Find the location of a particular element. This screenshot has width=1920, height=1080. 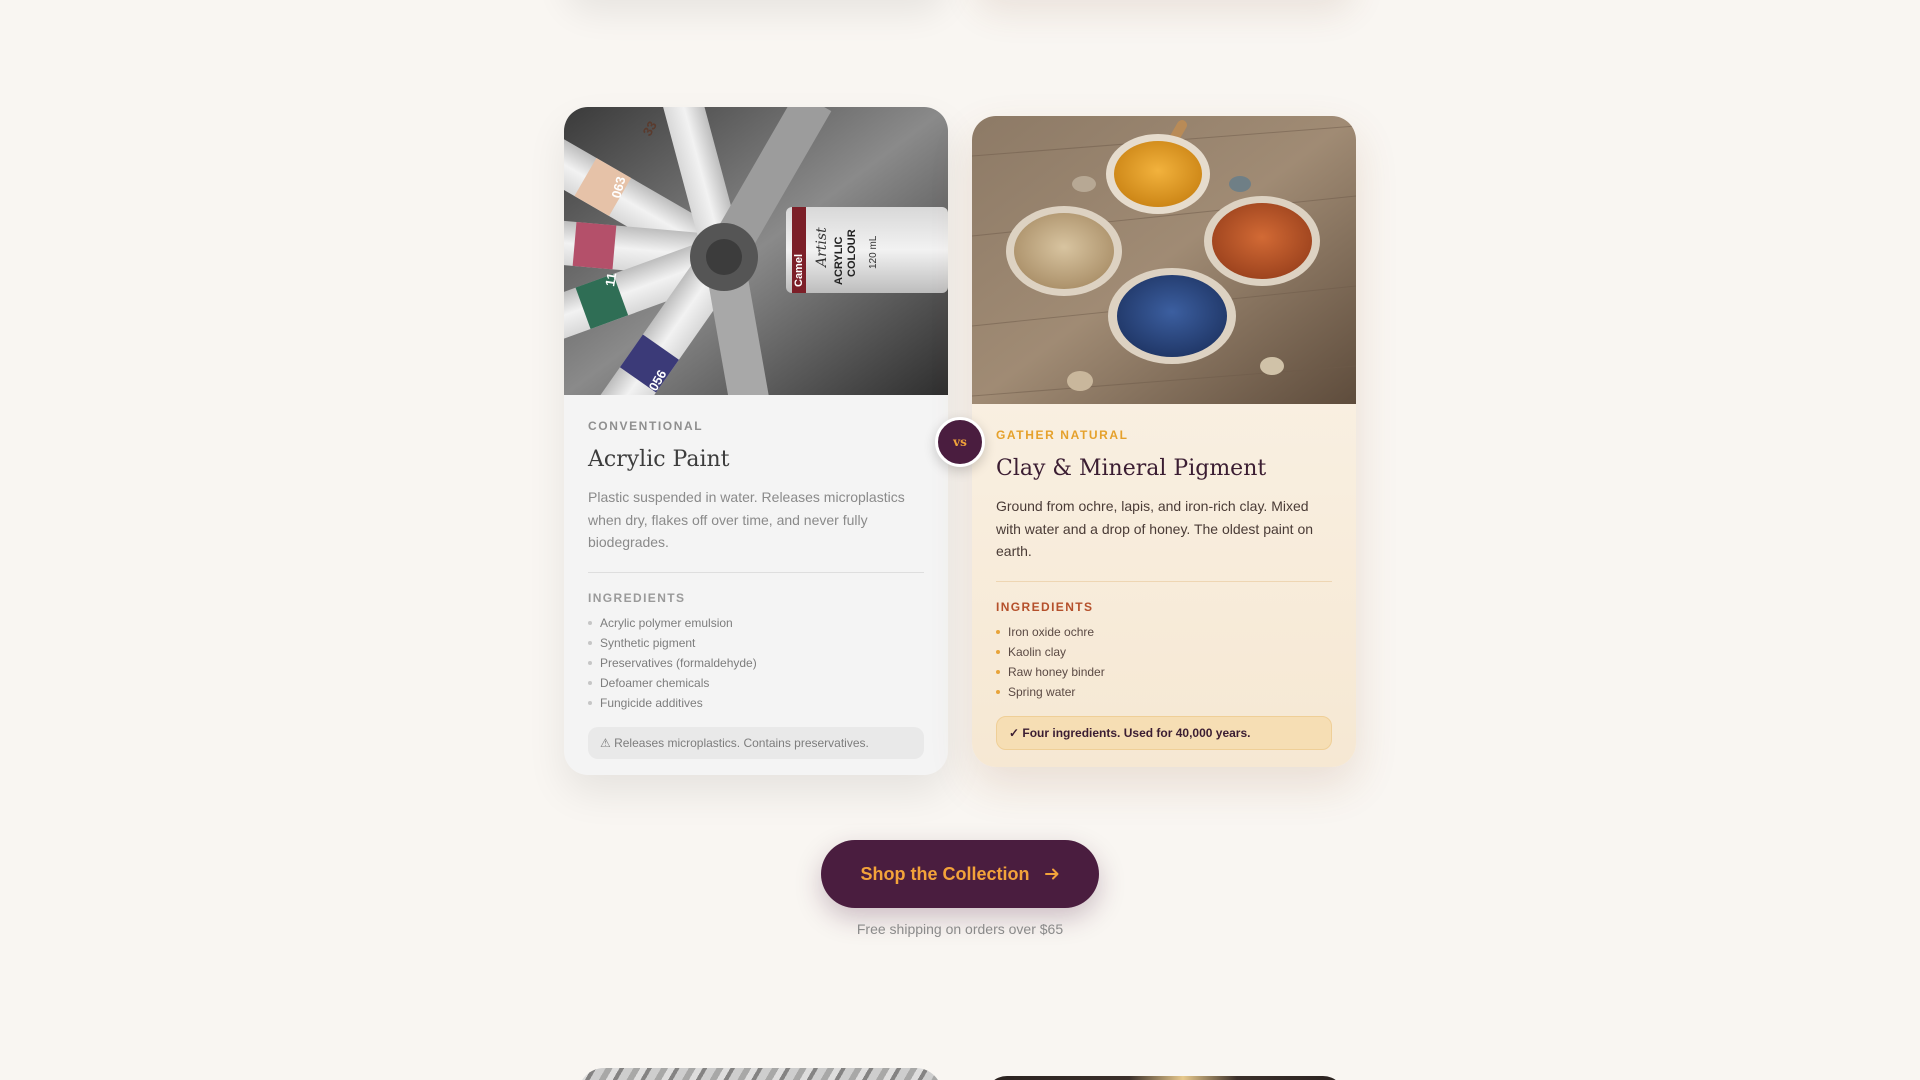

card-eyebrow: CONVENTIONAL is located at coordinates (646, 426).